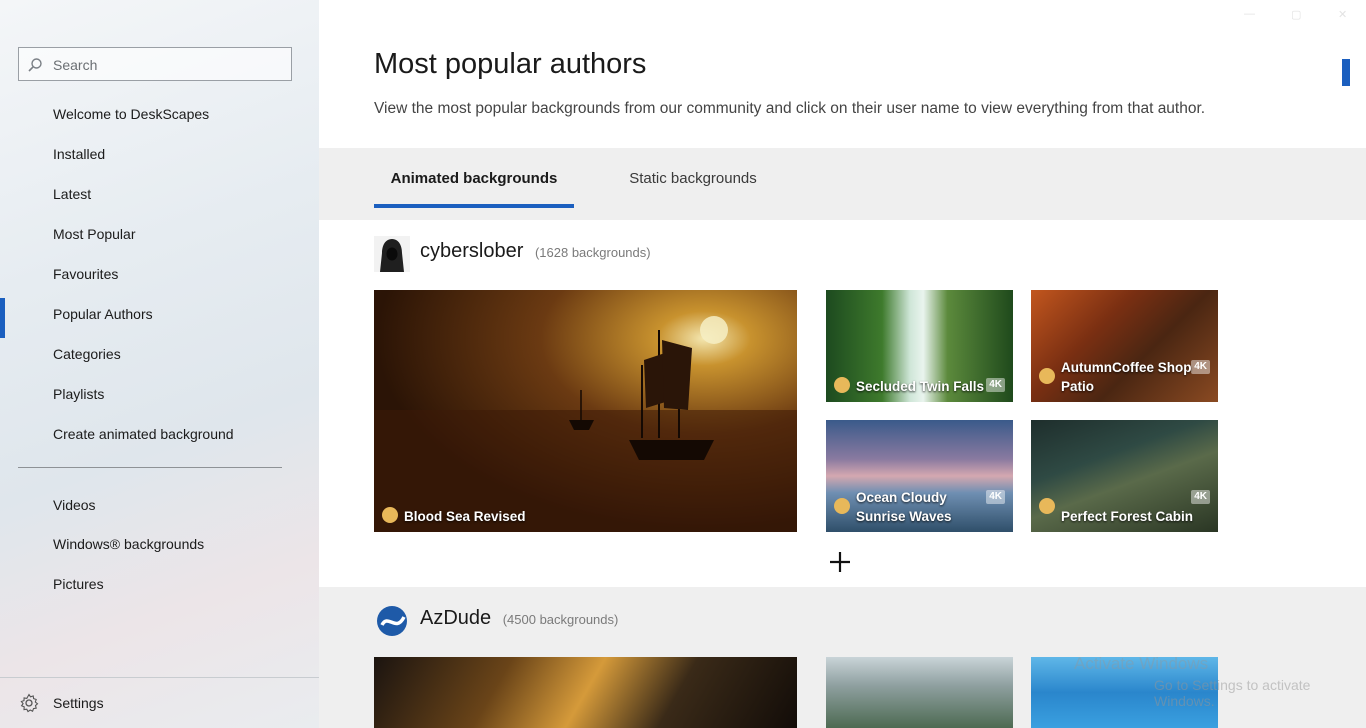 This screenshot has width=1366, height=728. What do you see at coordinates (131, 114) in the screenshot?
I see `sidebar-item-label: Welcome to DeskScapes` at bounding box center [131, 114].